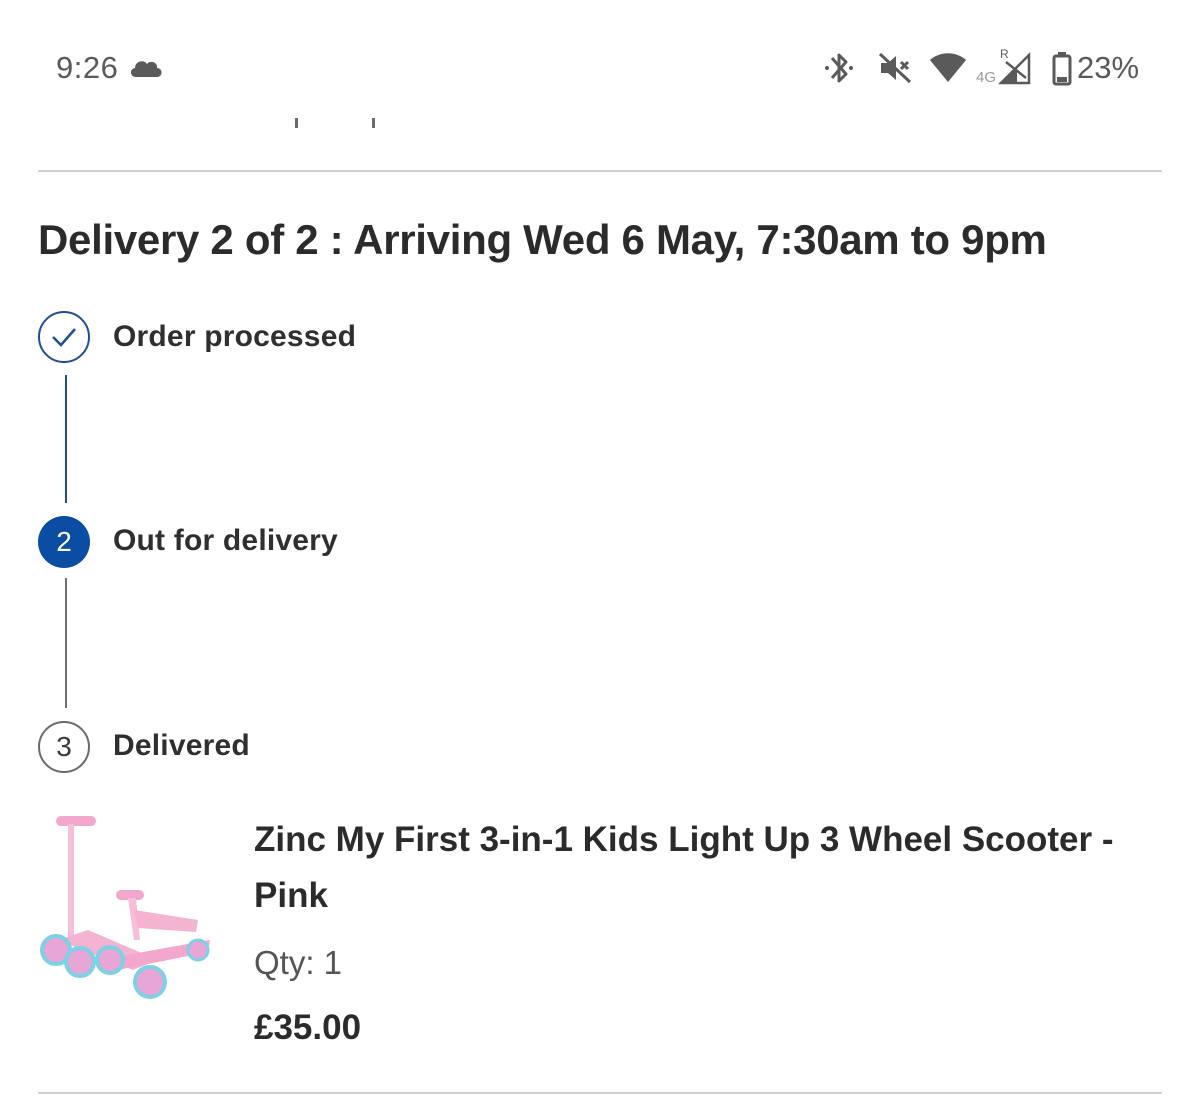  I want to click on signal-icon: R 4G, so click(1006, 70).